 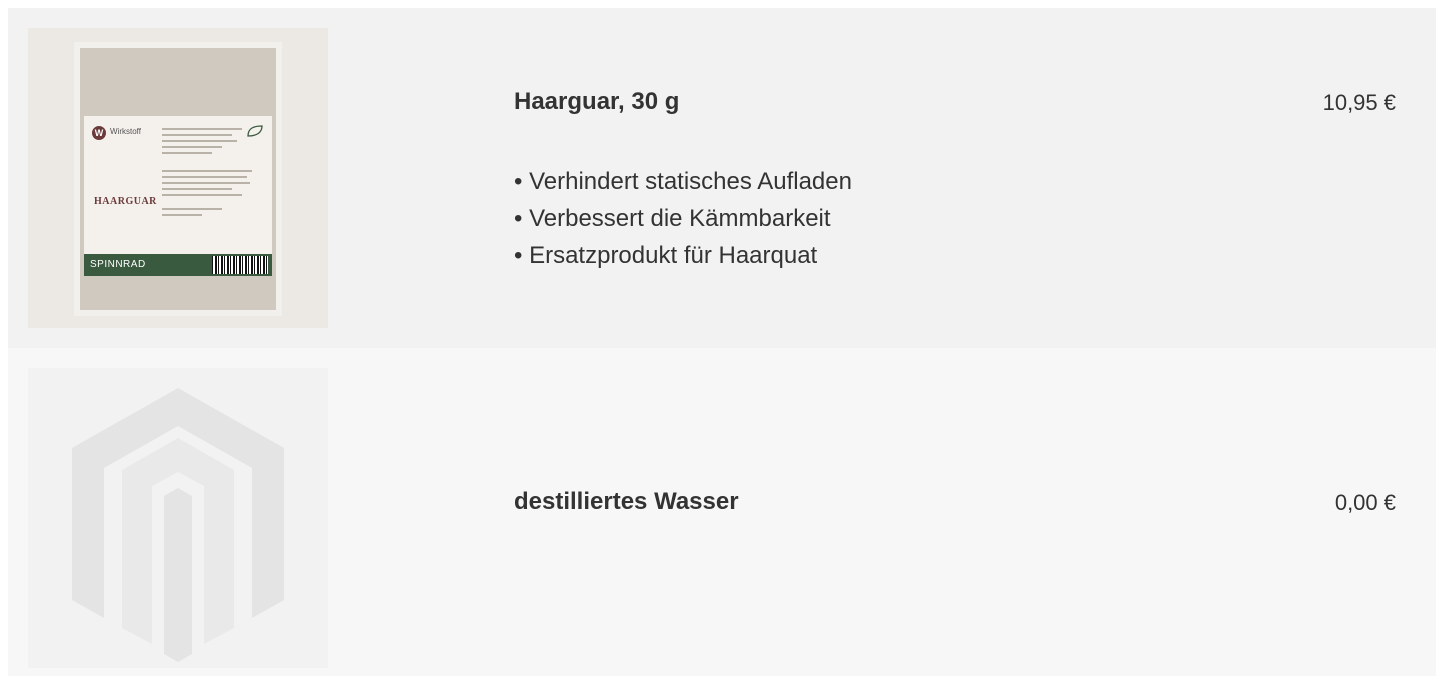 What do you see at coordinates (178, 525) in the screenshot?
I see `placeholder-logo-icon` at bounding box center [178, 525].